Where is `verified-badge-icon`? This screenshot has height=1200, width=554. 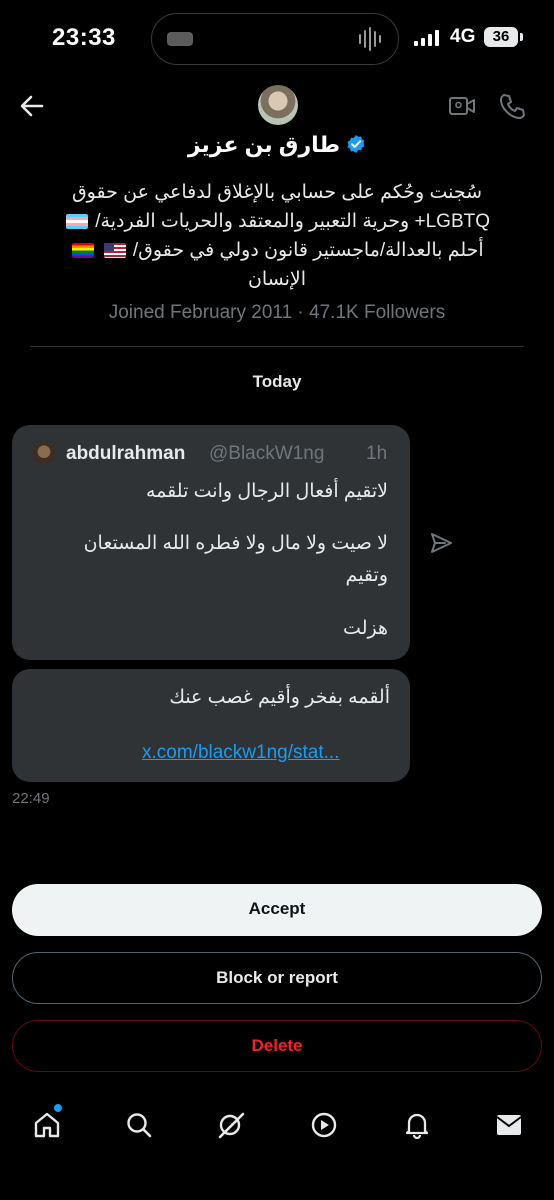
verified-badge-icon is located at coordinates (356, 144).